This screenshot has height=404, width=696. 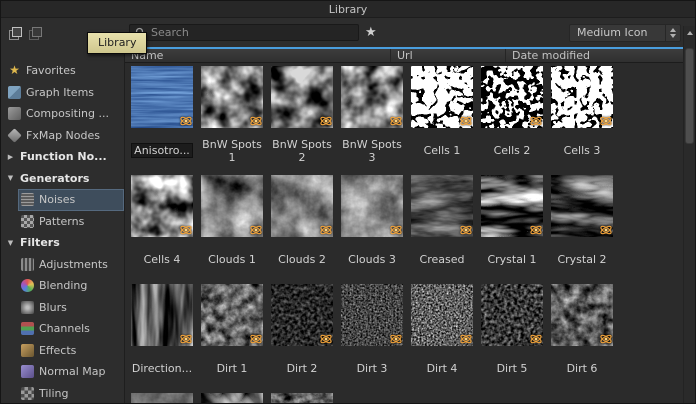 I want to click on spinner-up-icon, so click(x=673, y=29).